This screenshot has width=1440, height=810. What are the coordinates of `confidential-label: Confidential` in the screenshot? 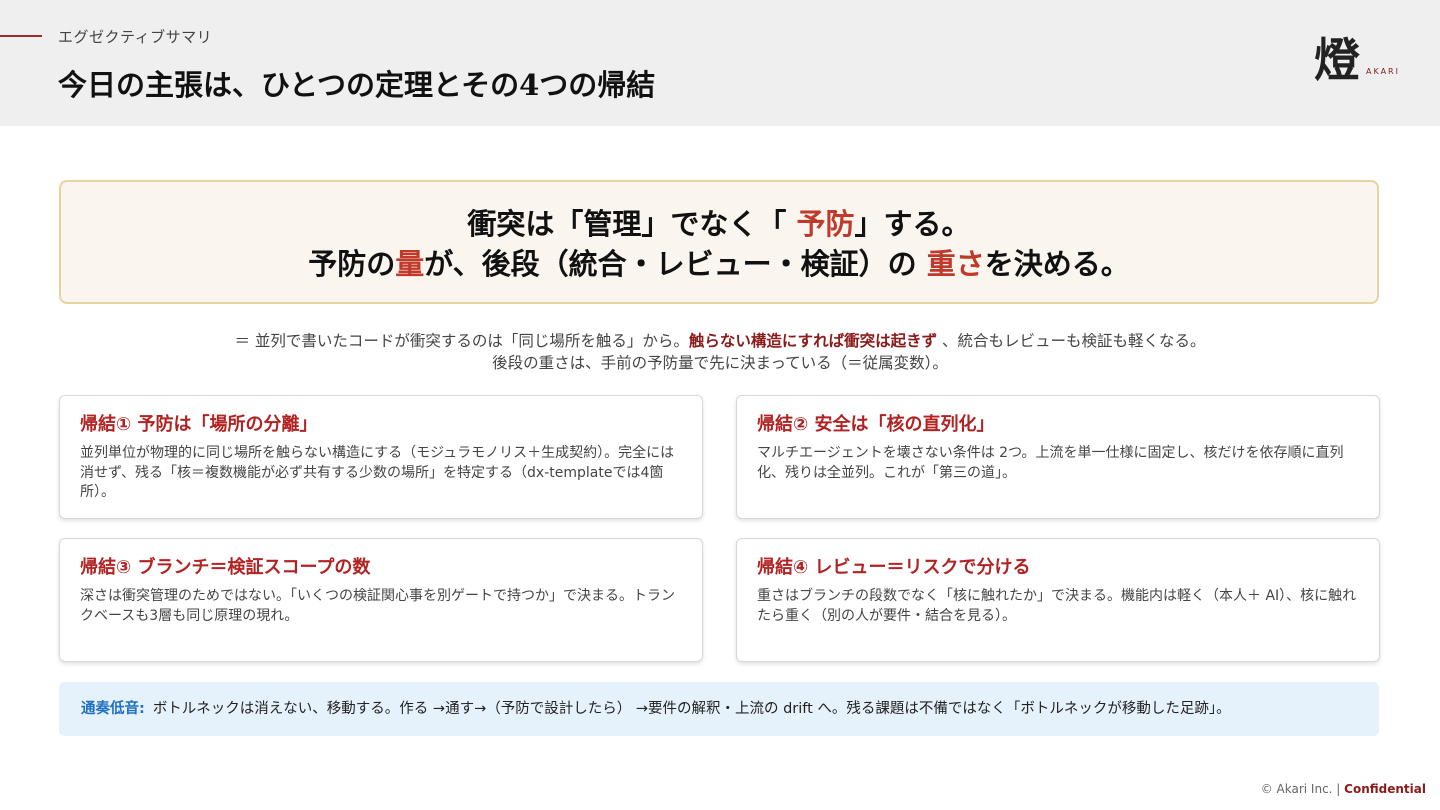 It's located at (1385, 789).